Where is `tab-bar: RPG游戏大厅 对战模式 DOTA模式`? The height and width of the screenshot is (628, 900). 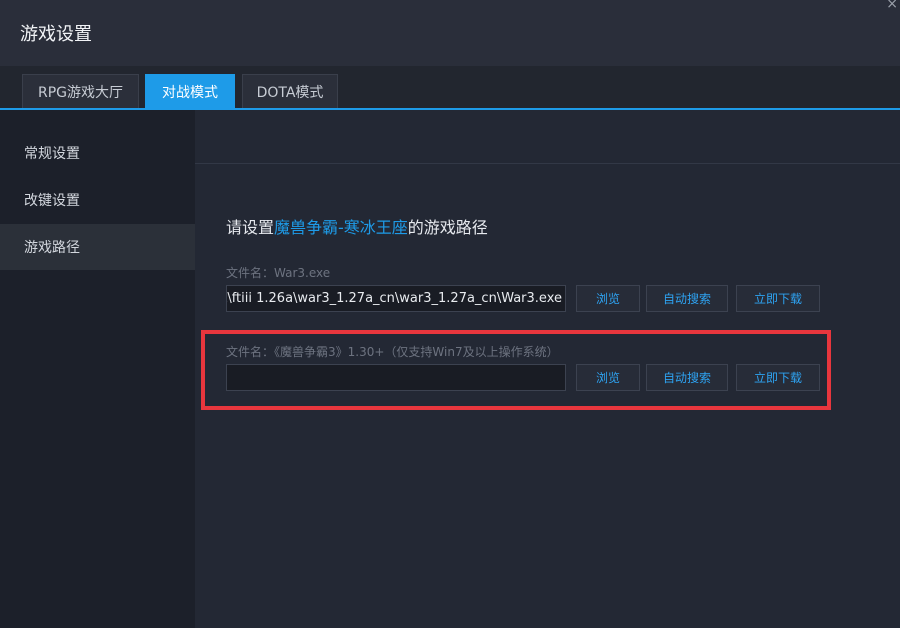
tab-bar: RPG游戏大厅 对战模式 DOTA模式 is located at coordinates (450, 88).